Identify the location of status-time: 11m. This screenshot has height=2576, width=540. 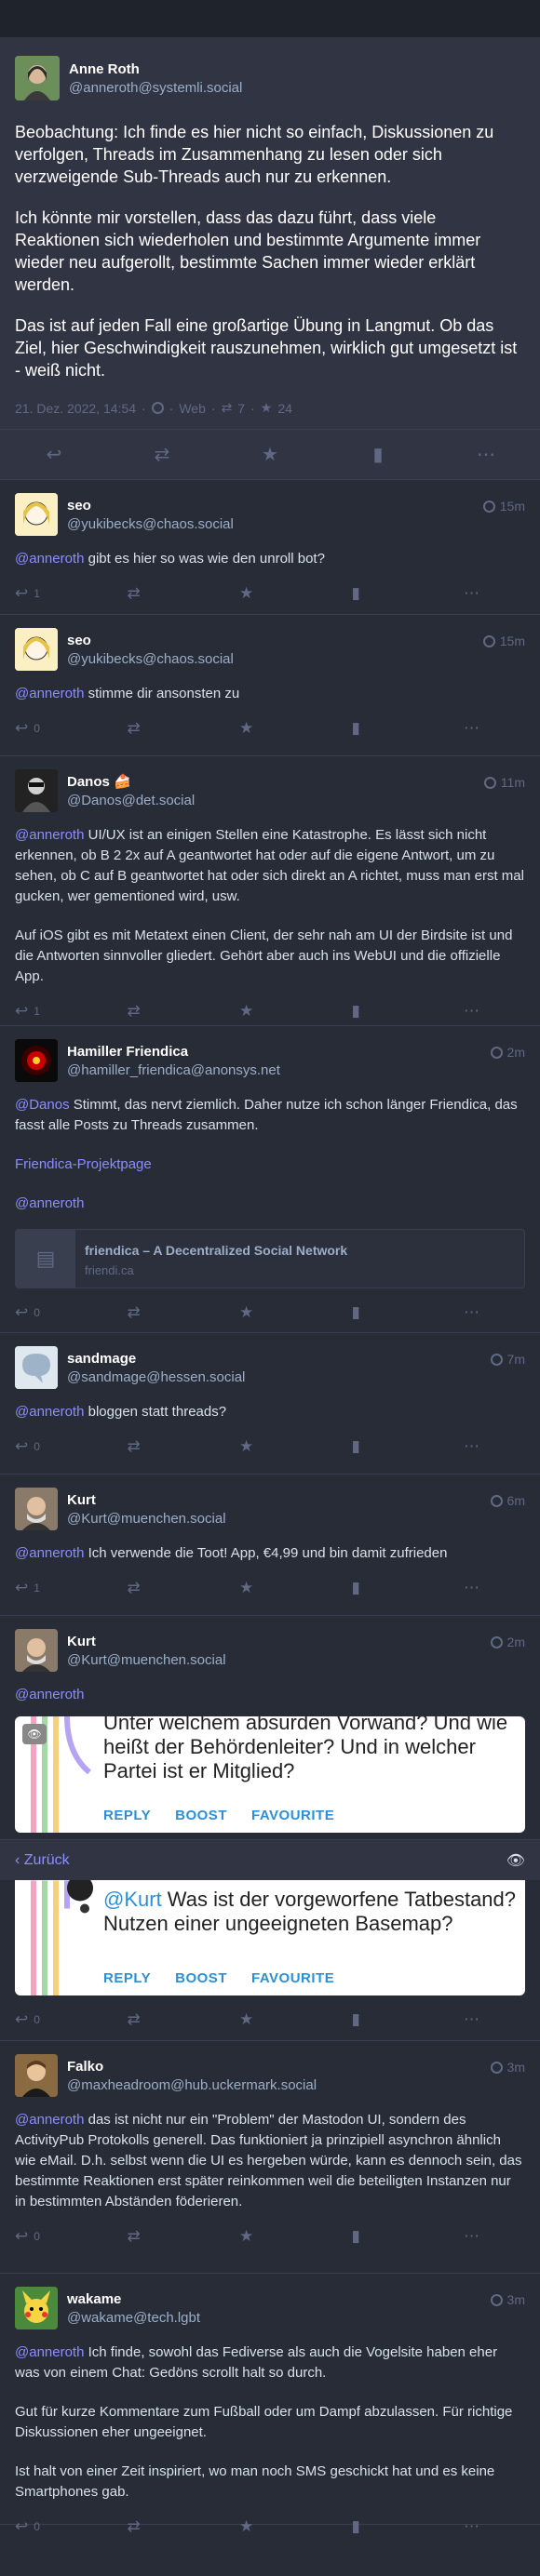
(504, 782).